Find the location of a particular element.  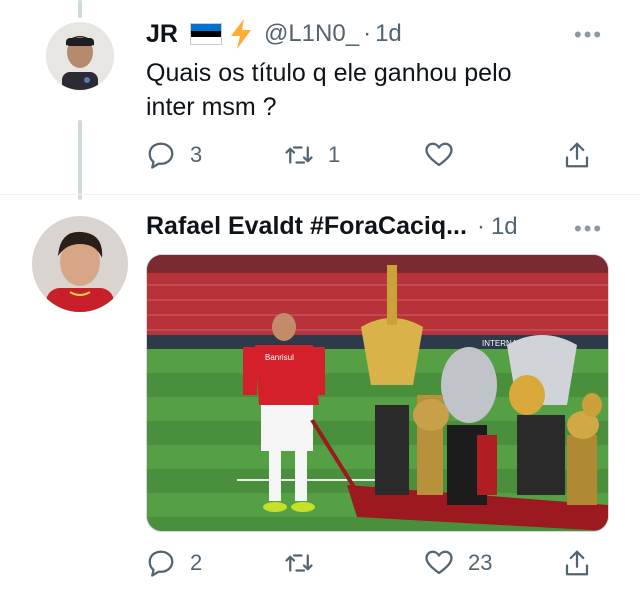

retweet-count: 1 is located at coordinates (334, 154).